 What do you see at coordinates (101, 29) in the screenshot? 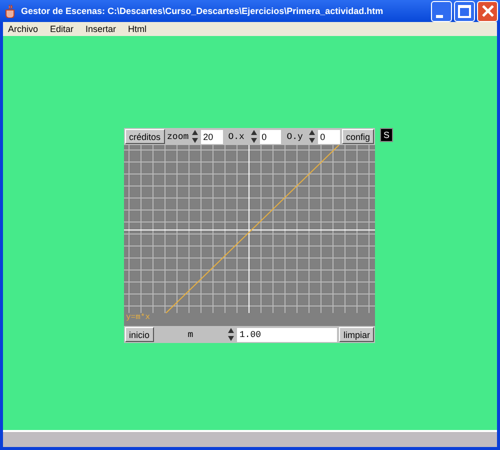
I see `menu-item: Insertar` at bounding box center [101, 29].